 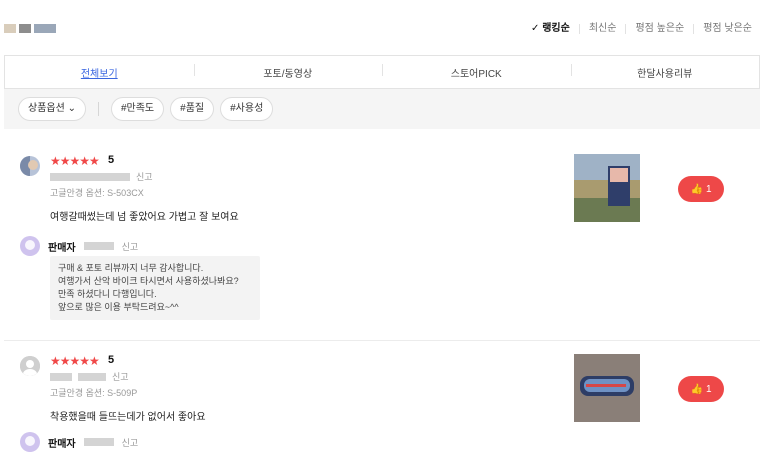 I want to click on check-icon: ✓, so click(x=535, y=28).